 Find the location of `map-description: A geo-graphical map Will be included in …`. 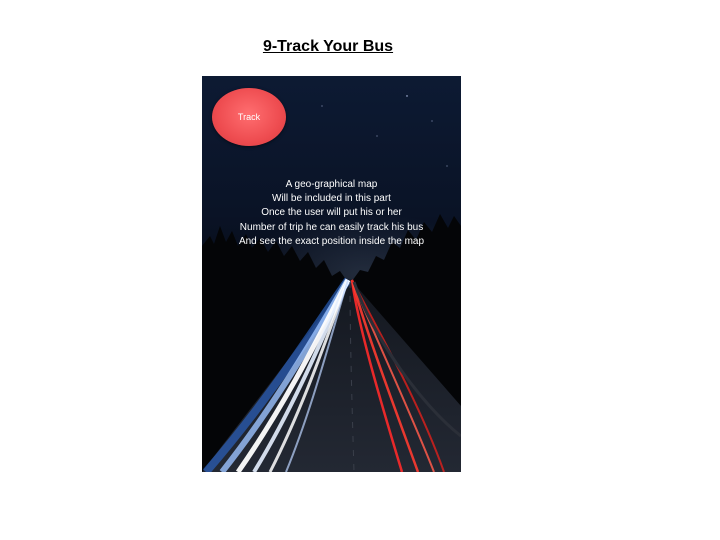

map-description: A geo-graphical map Will be included in … is located at coordinates (331, 213).